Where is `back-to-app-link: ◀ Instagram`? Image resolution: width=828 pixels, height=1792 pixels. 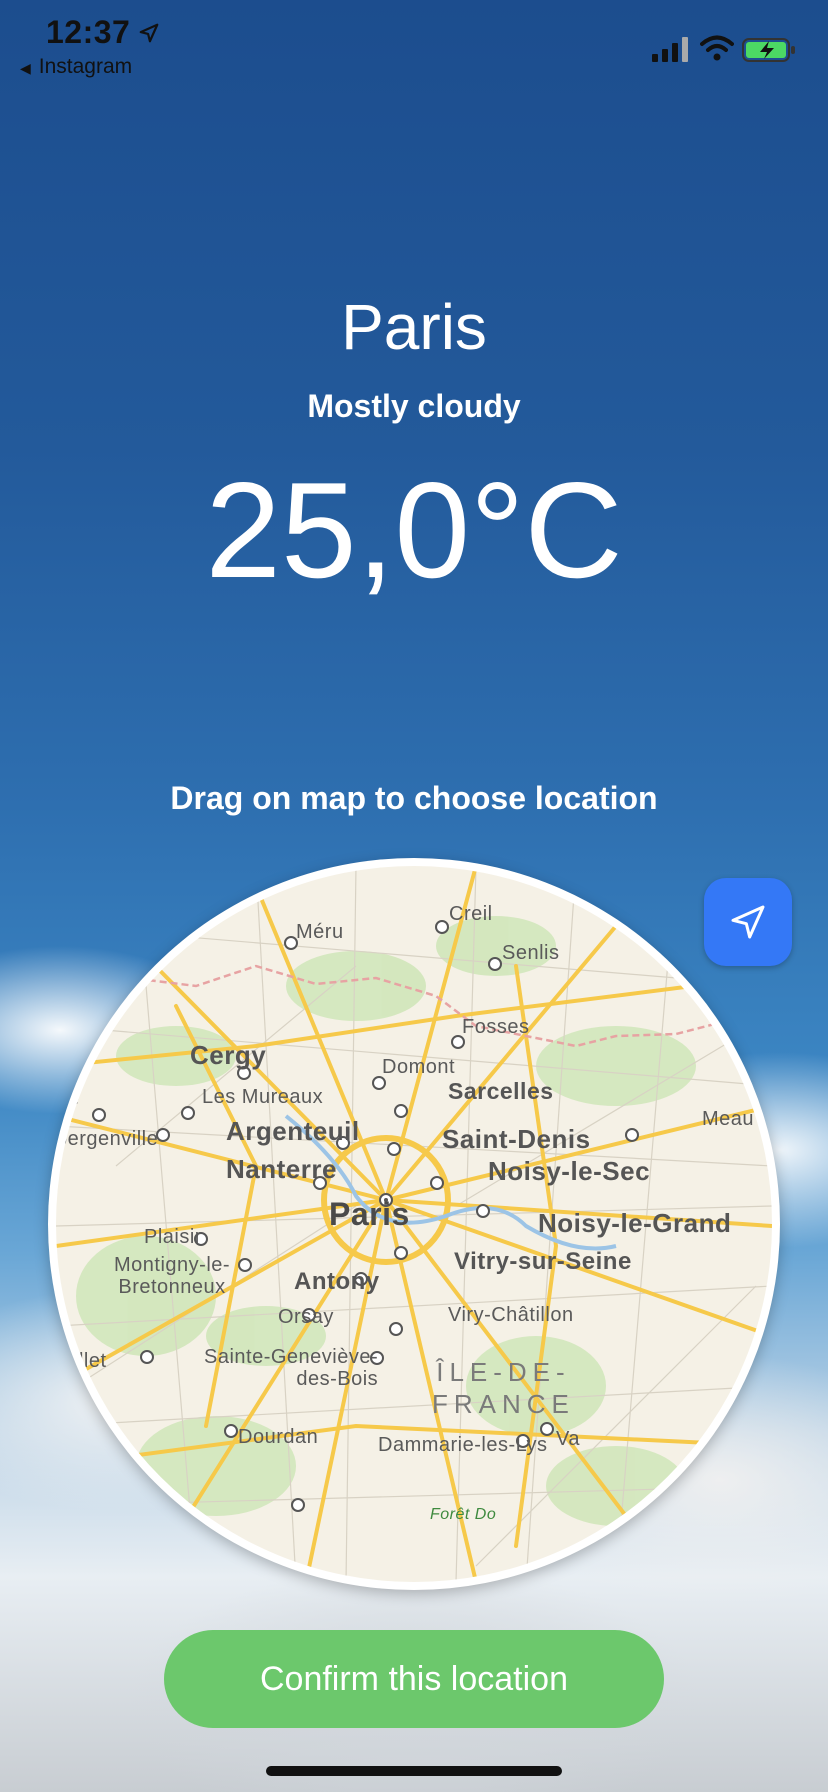
back-to-app-link: ◀ Instagram is located at coordinates (76, 67).